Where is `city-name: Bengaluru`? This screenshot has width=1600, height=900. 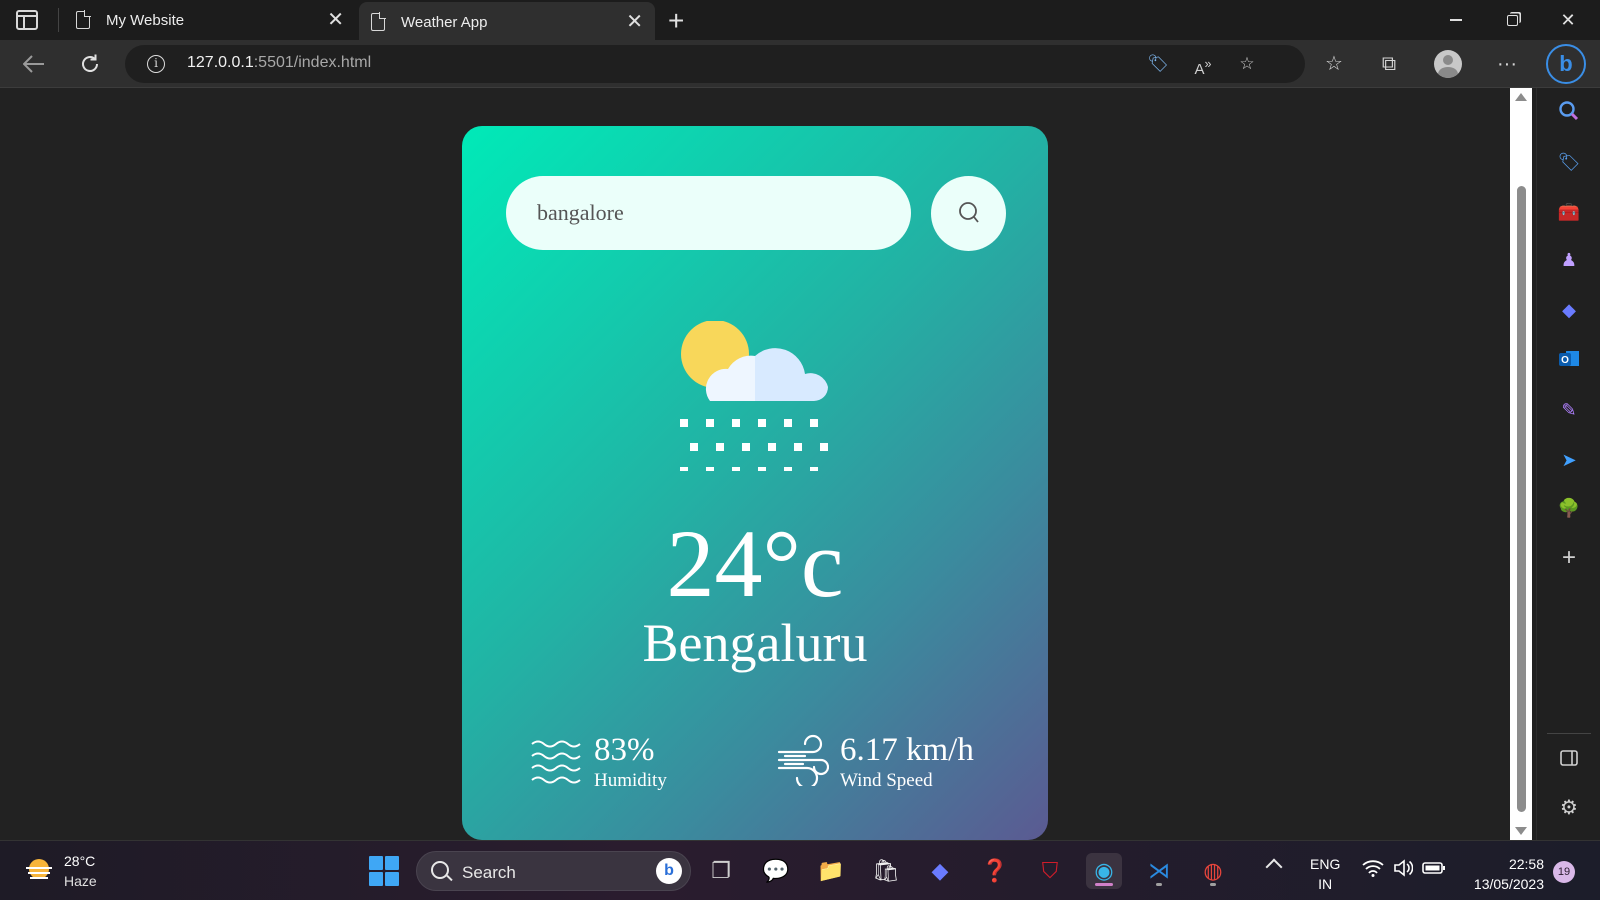
city-name: Bengaluru is located at coordinates (755, 643).